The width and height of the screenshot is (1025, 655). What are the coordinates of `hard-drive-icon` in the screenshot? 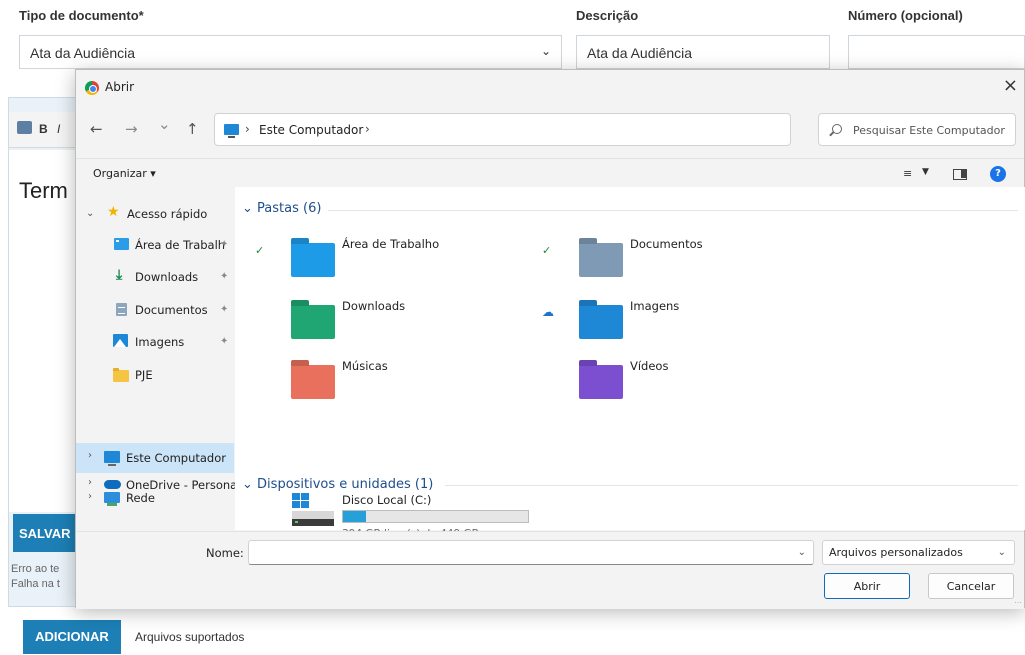 It's located at (313, 509).